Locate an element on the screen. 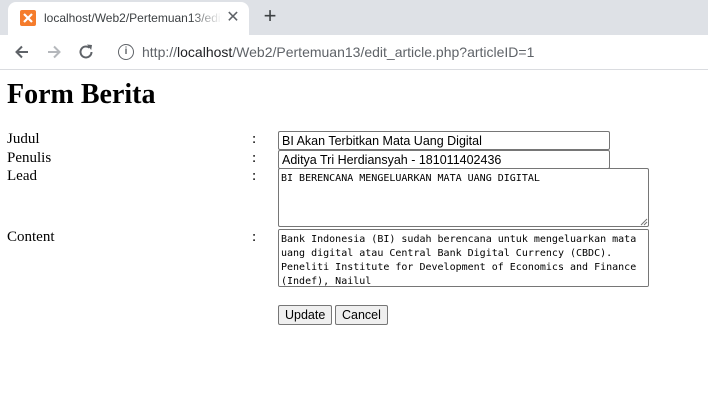  url-scheme: http:// is located at coordinates (160, 52).